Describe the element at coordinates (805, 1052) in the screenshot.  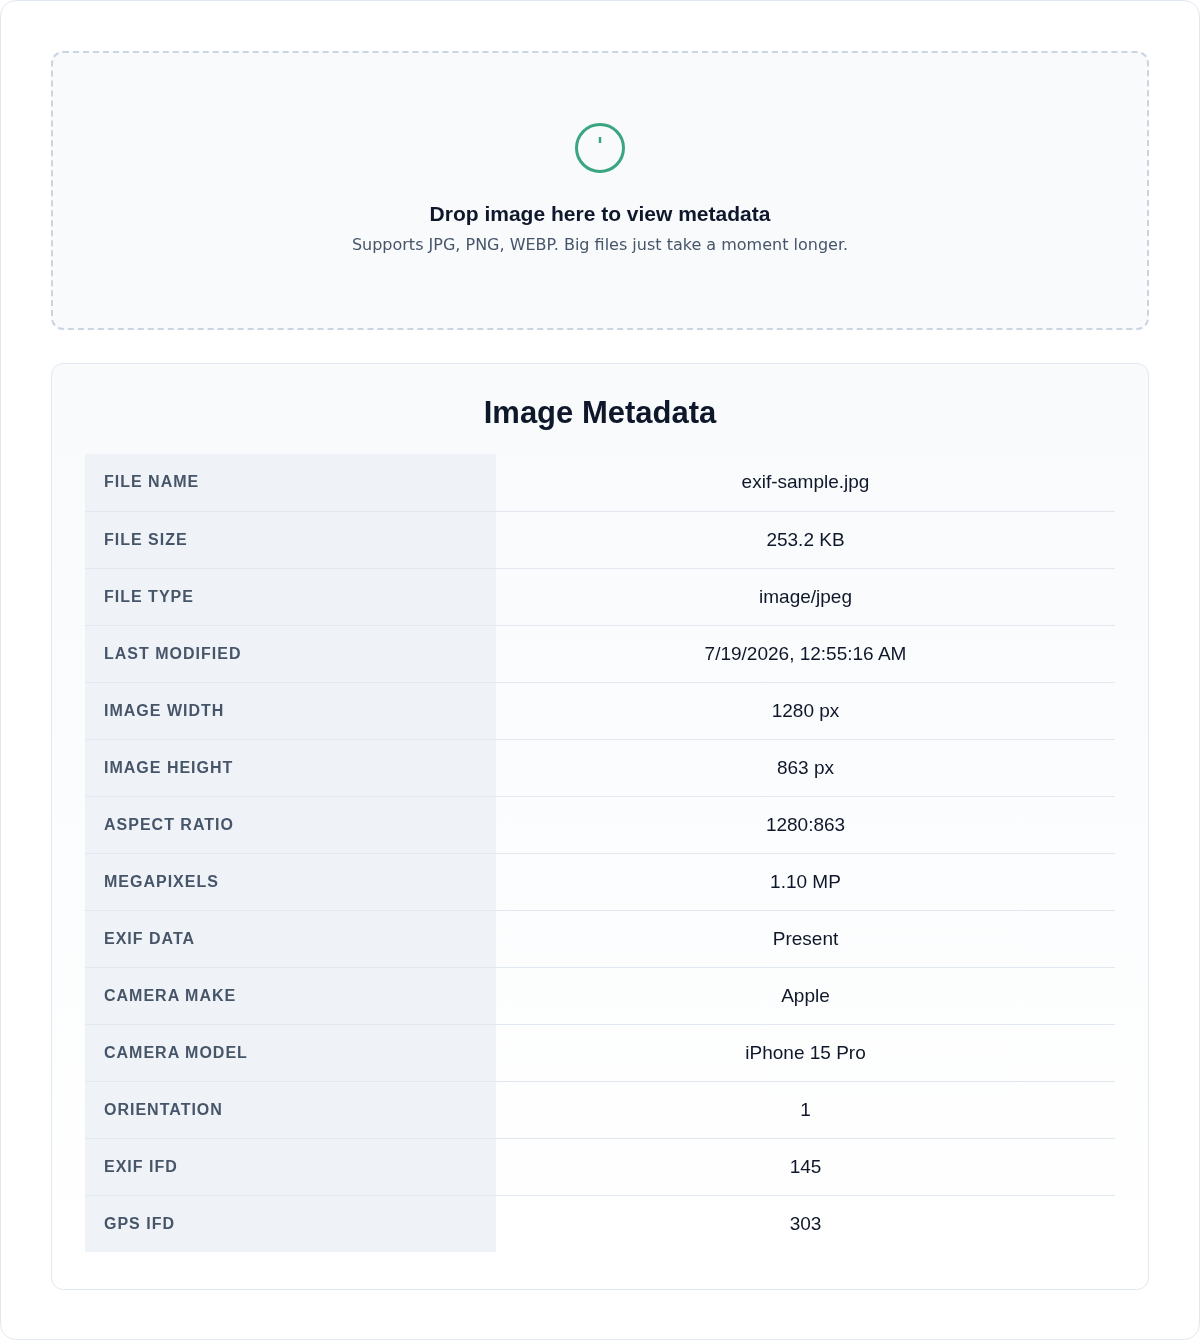
I see `row-value: iPhone 15 Pro` at that location.